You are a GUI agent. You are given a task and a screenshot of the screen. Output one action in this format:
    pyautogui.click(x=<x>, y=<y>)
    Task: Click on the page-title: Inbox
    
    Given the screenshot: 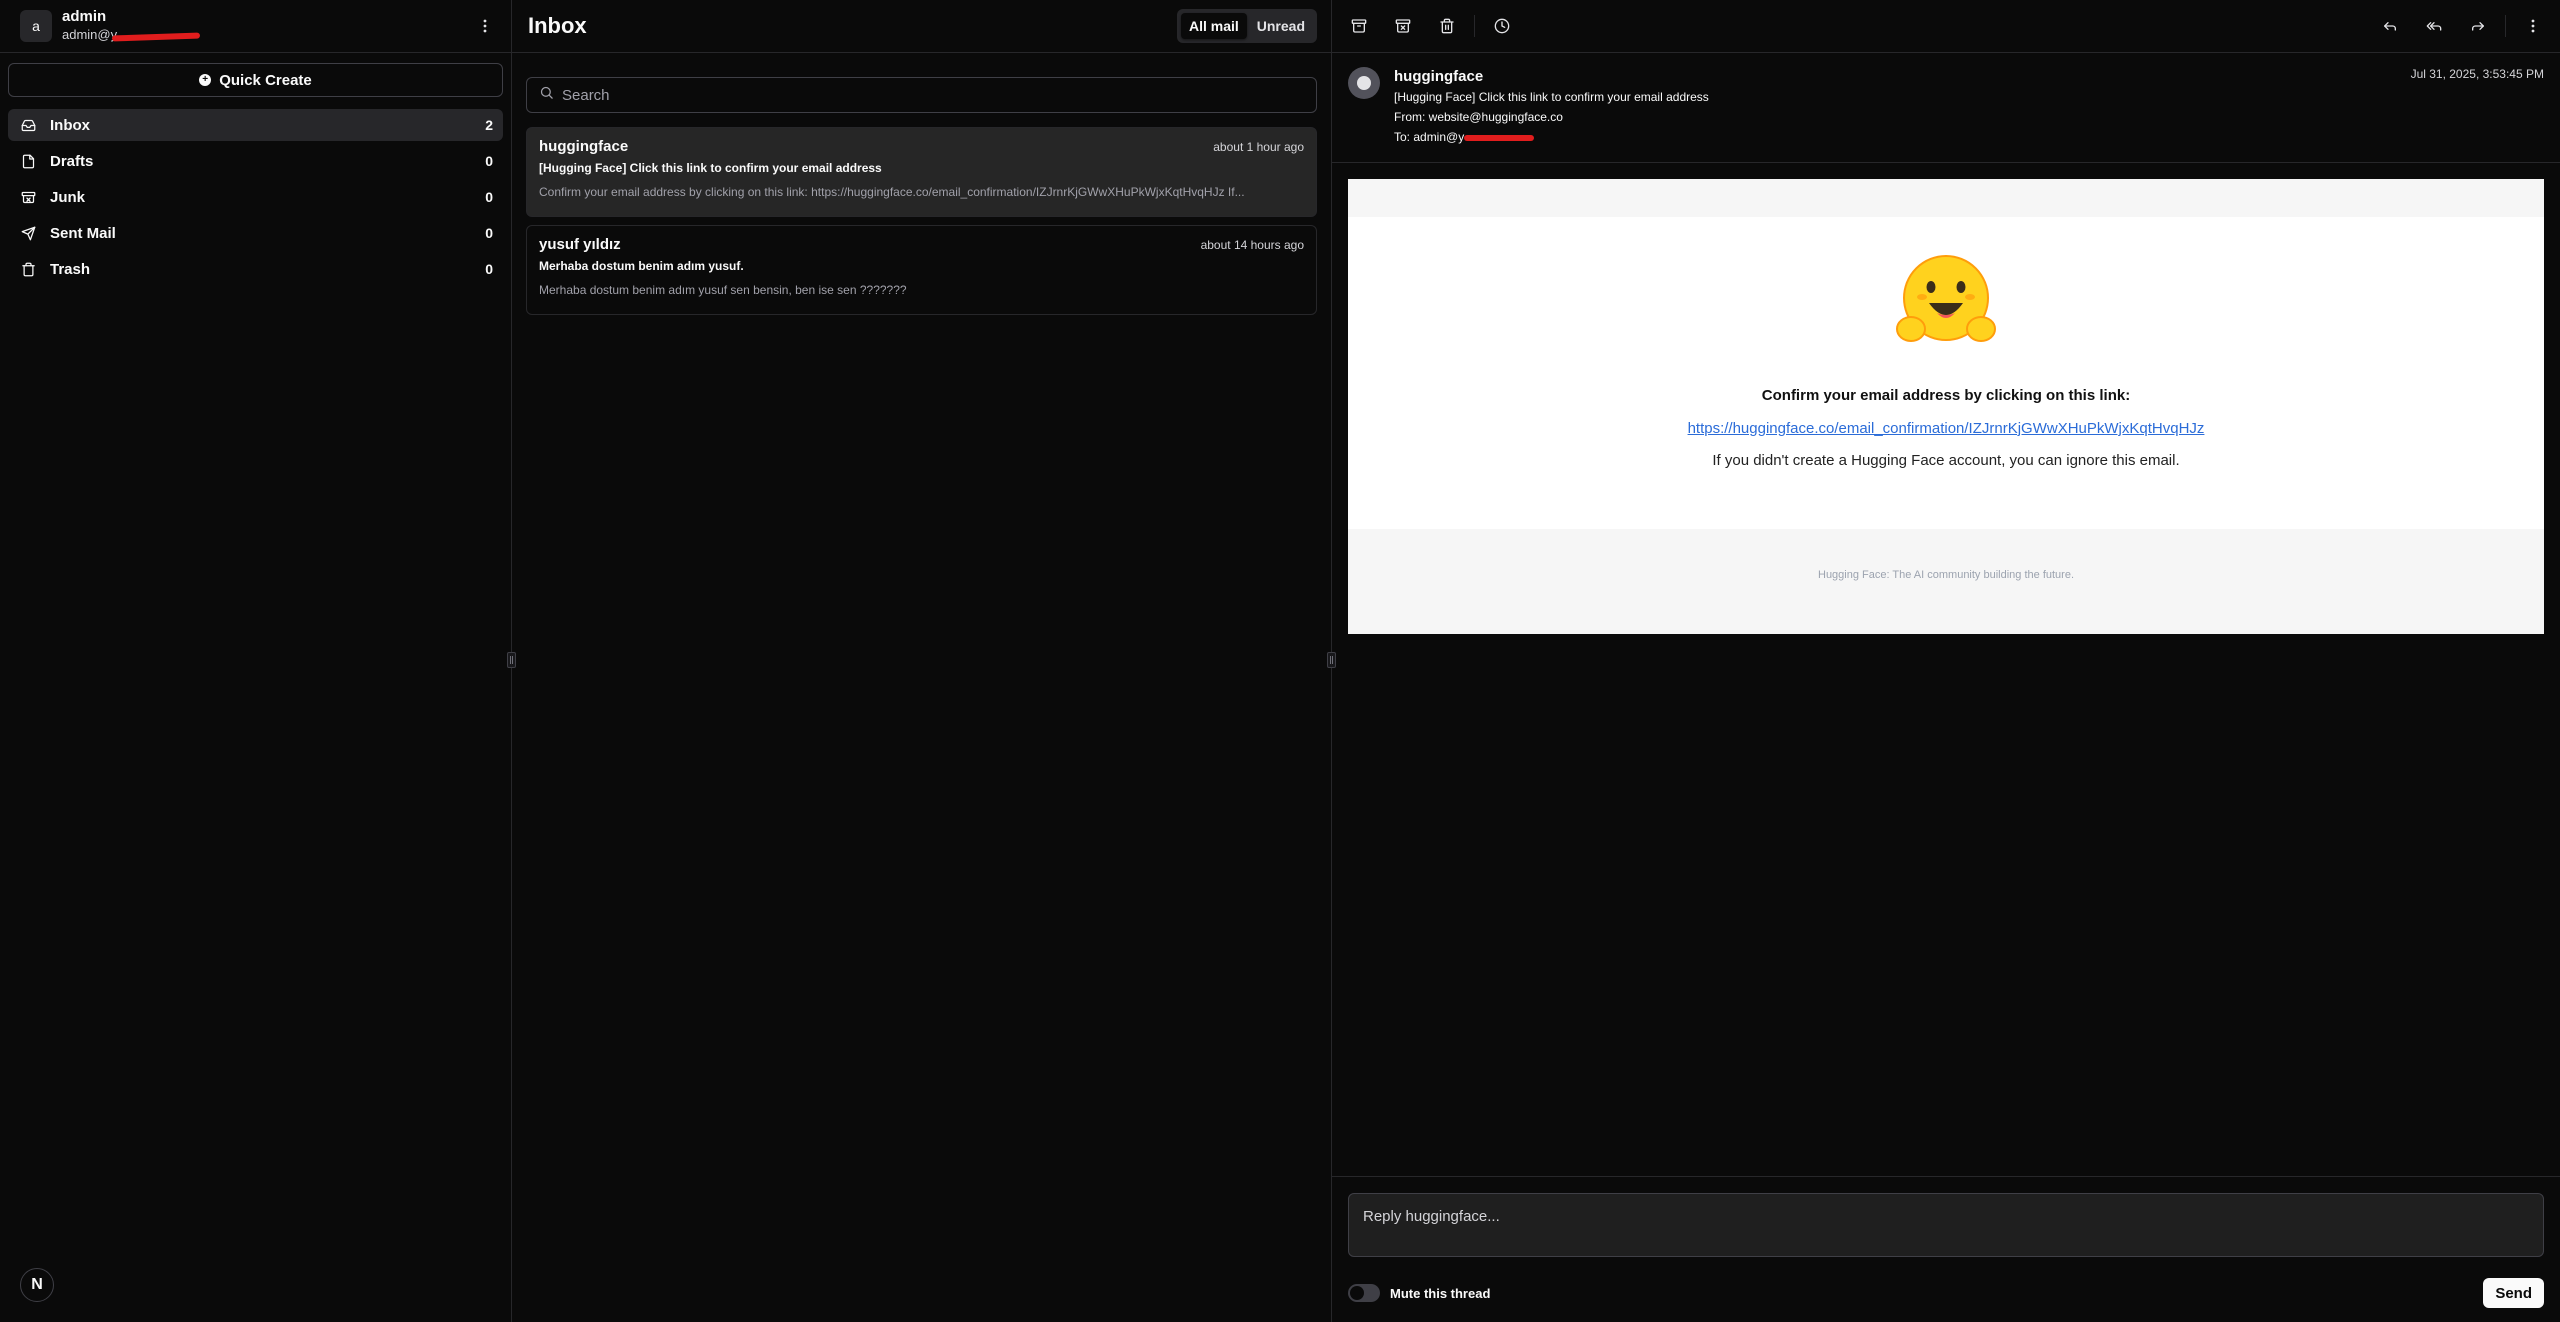 What is the action you would take?
    pyautogui.click(x=557, y=25)
    